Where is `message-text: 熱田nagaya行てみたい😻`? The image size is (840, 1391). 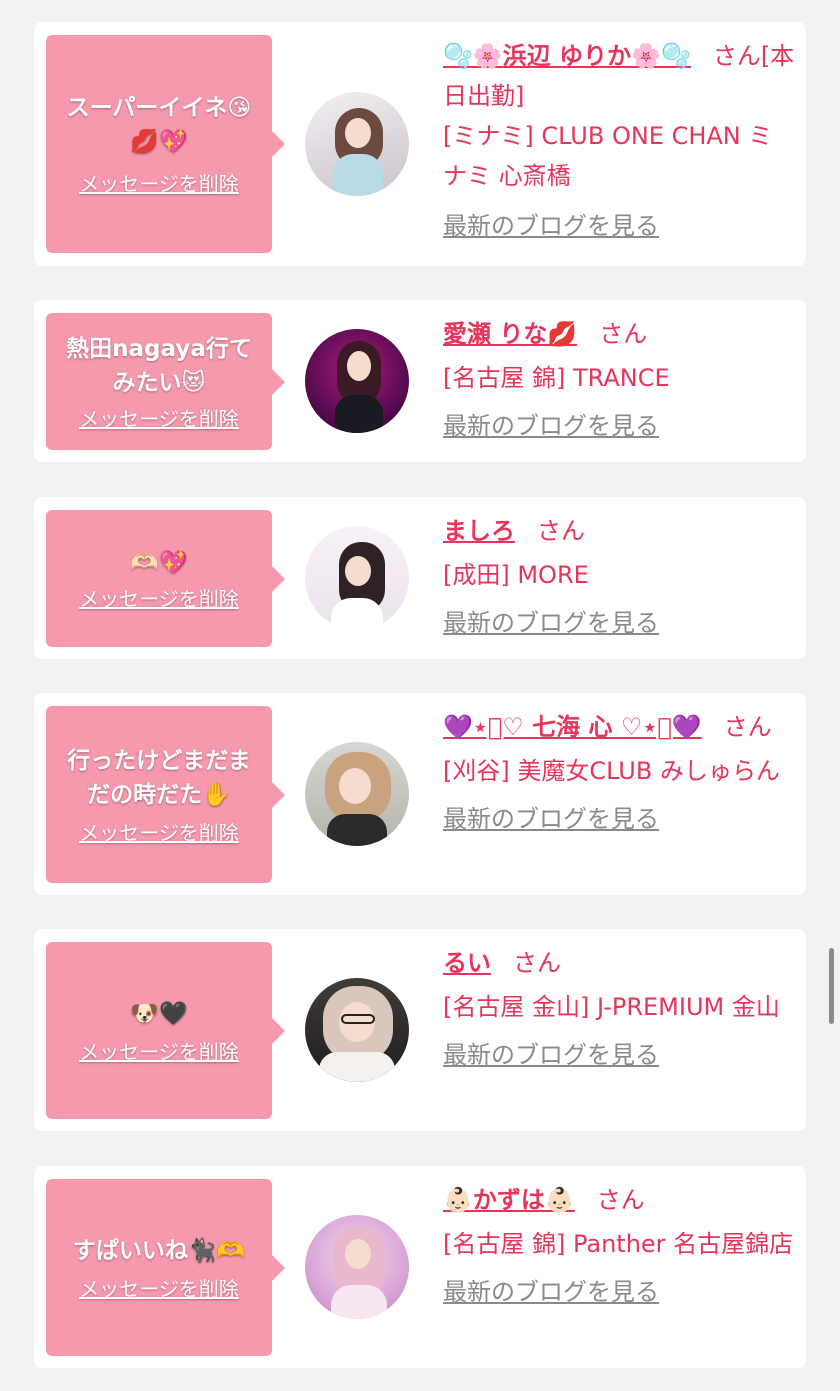 message-text: 熱田nagaya行てみたい😻 is located at coordinates (159, 365).